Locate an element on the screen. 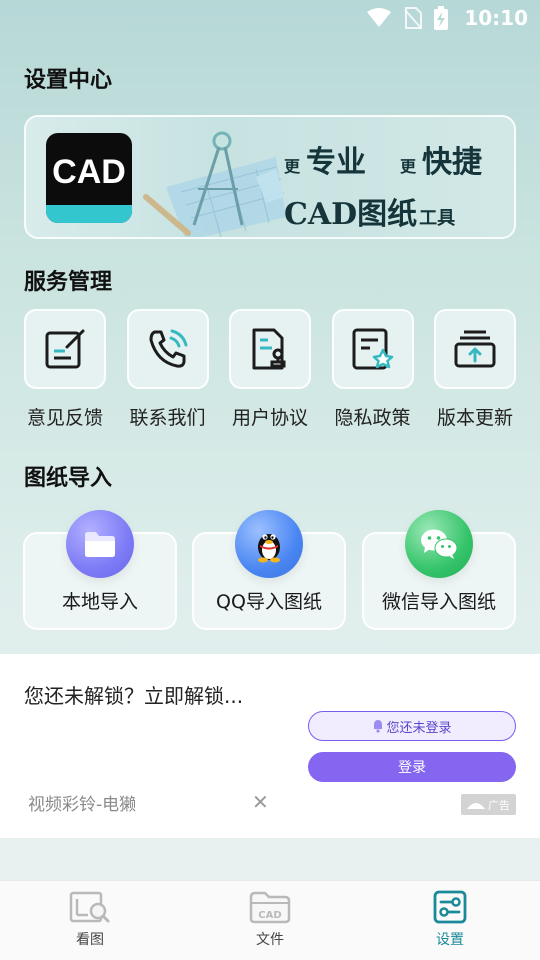 The width and height of the screenshot is (540, 960). wechat-icon is located at coordinates (439, 544).